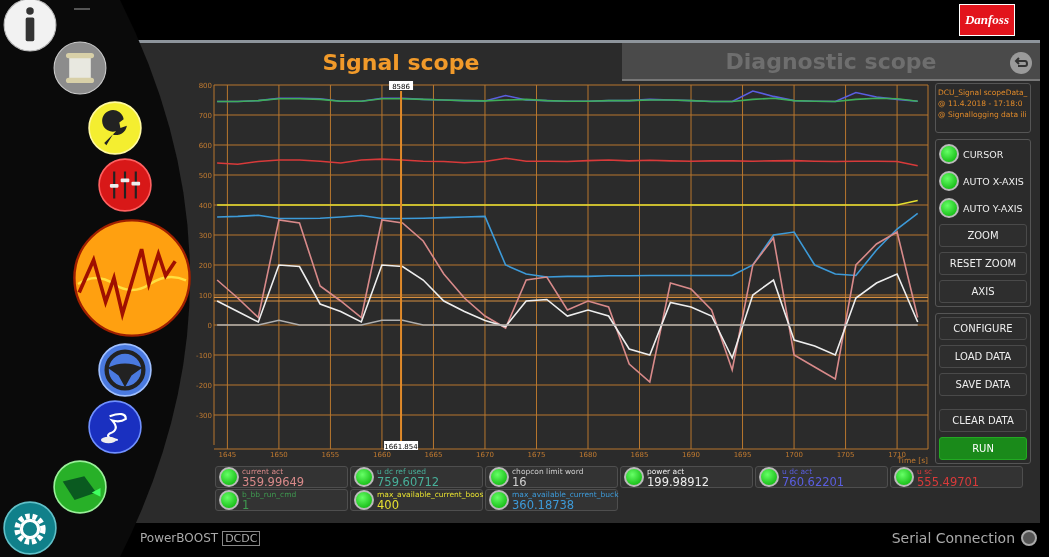  I want to click on connection-label: Serial Connection, so click(953, 538).